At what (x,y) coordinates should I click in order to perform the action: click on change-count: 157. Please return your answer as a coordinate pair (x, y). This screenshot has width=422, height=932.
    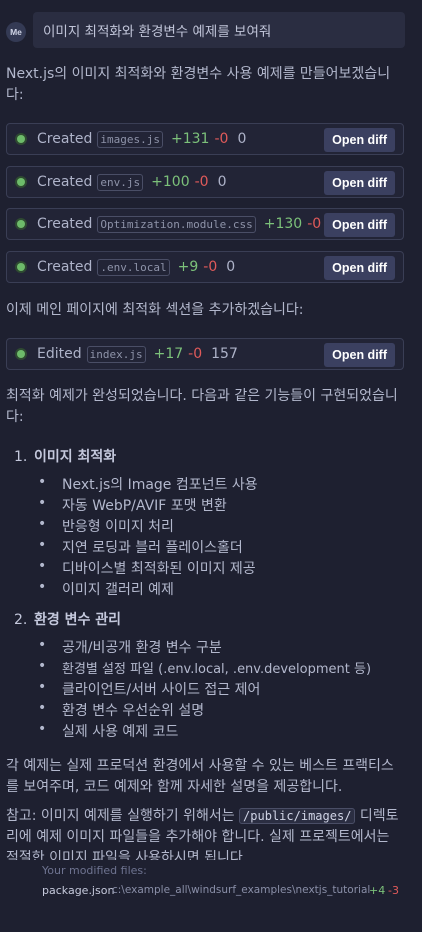
    Looking at the image, I should click on (224, 354).